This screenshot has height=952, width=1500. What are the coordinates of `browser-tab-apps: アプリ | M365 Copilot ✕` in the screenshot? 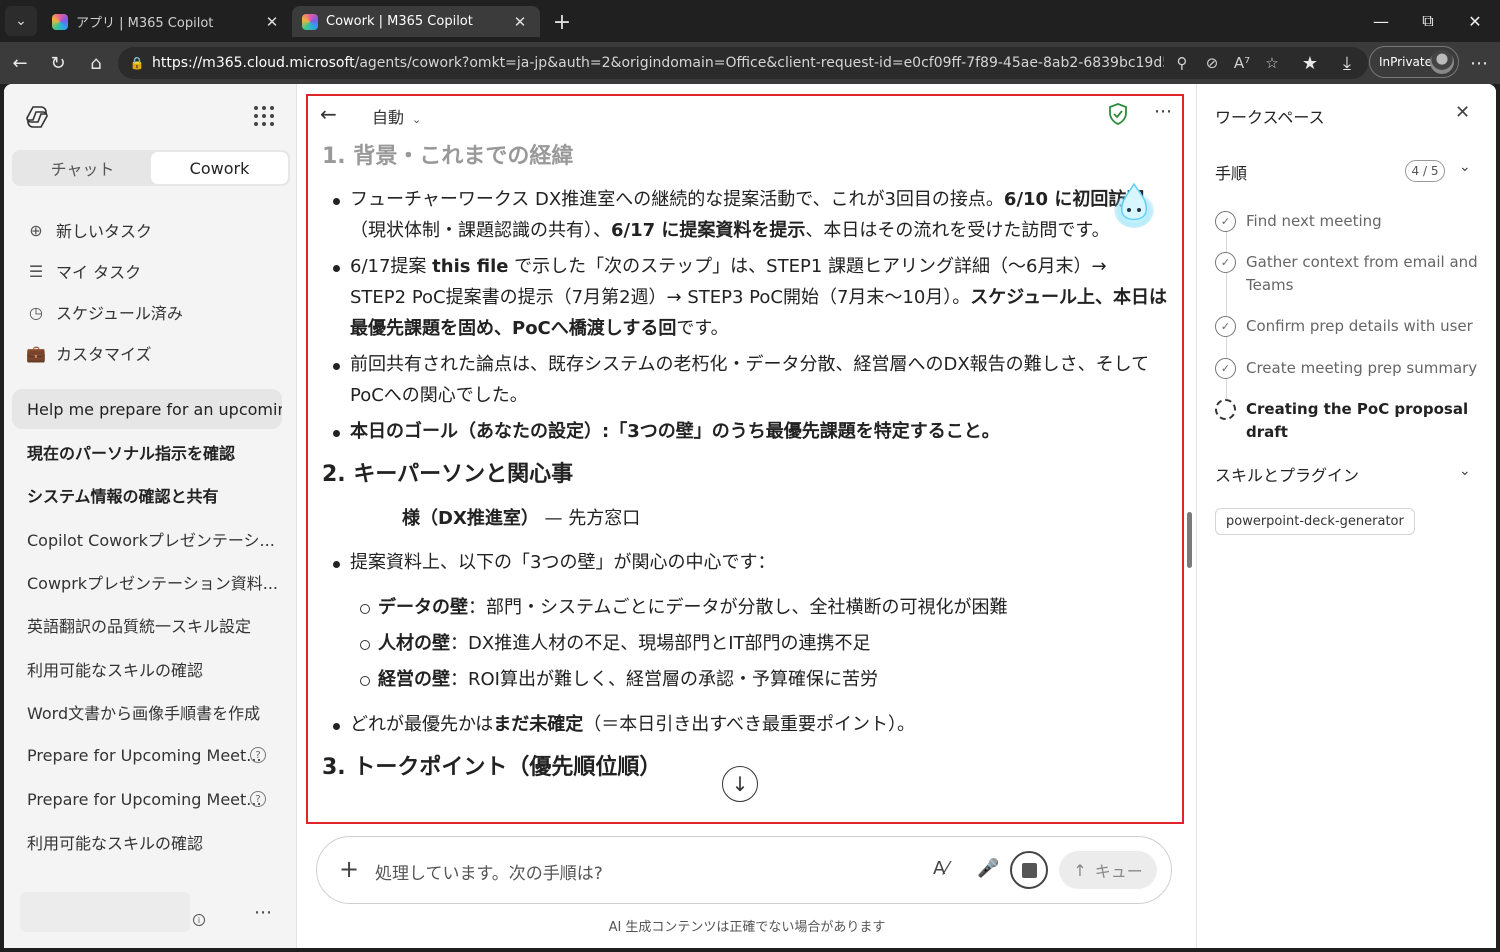 It's located at (167, 21).